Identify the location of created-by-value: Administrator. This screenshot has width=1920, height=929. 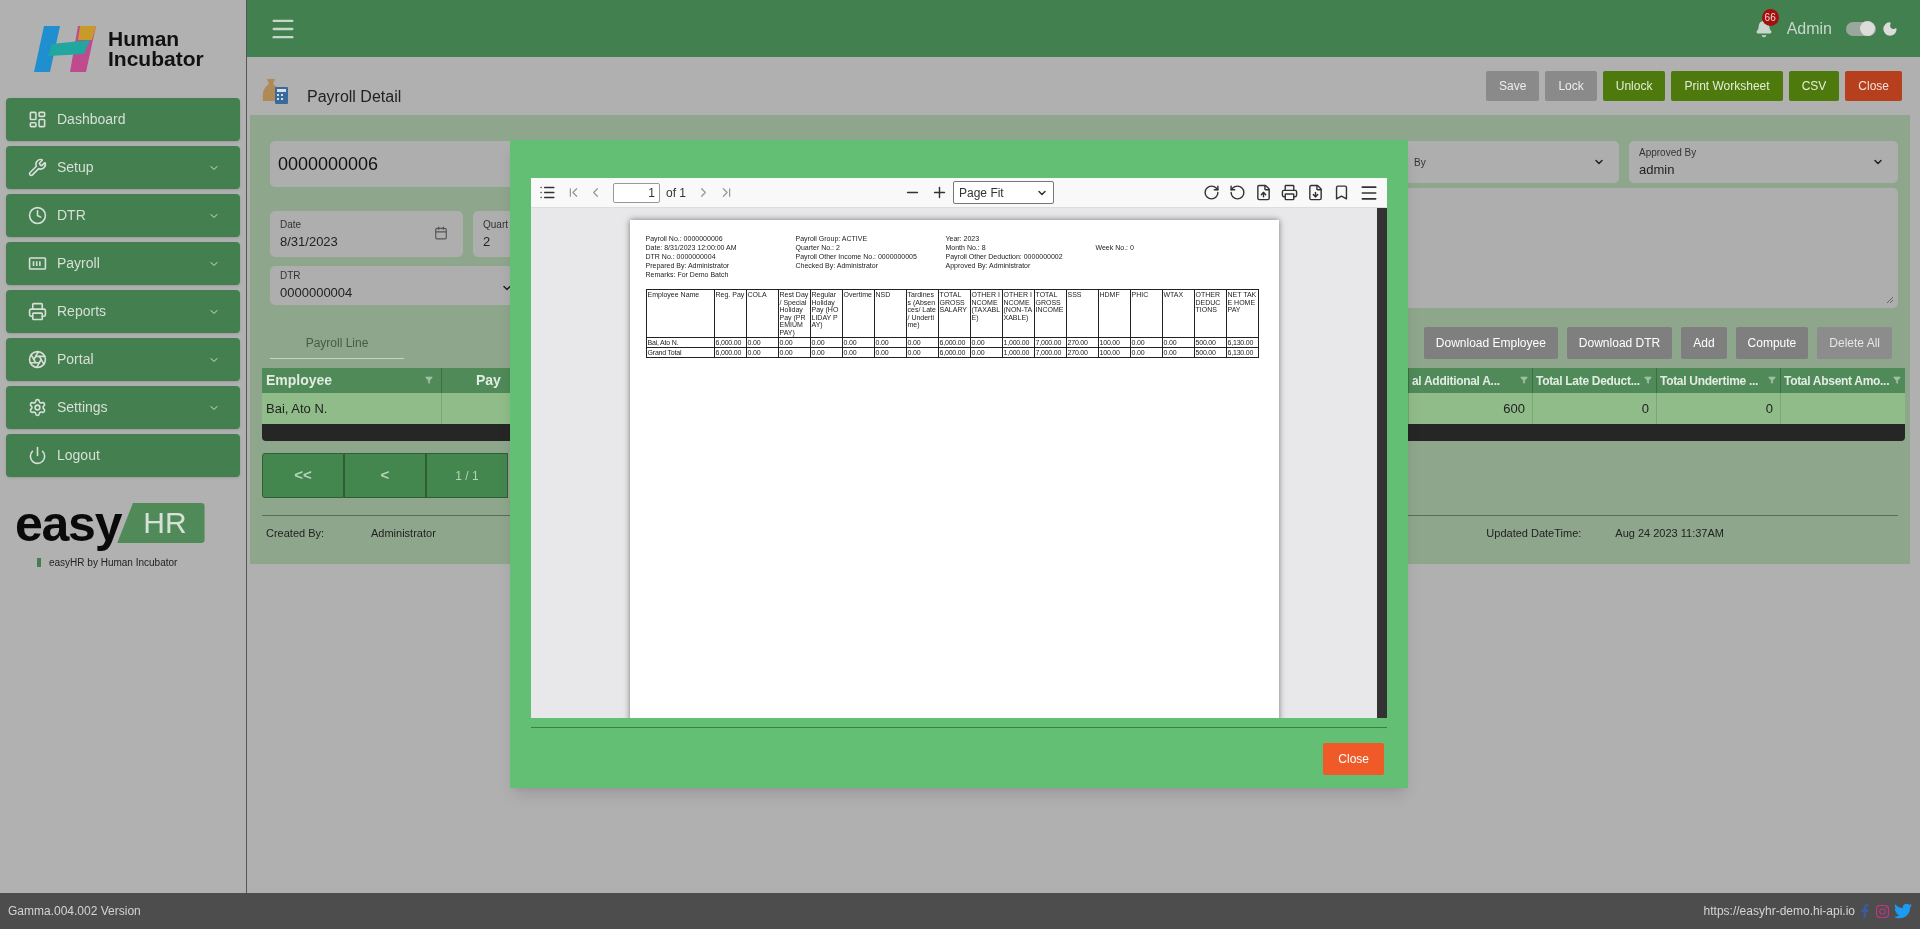
(403, 533).